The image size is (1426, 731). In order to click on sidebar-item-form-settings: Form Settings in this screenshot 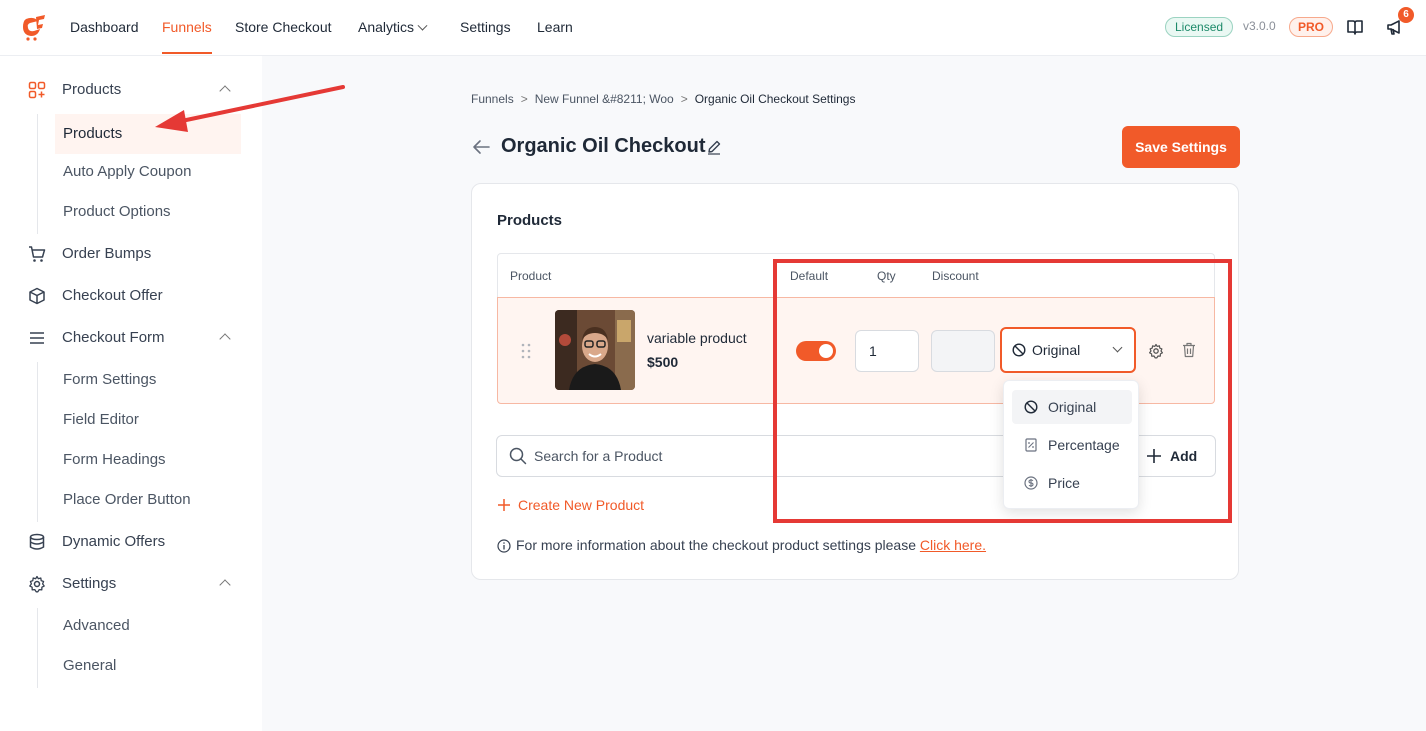, I will do `click(148, 380)`.